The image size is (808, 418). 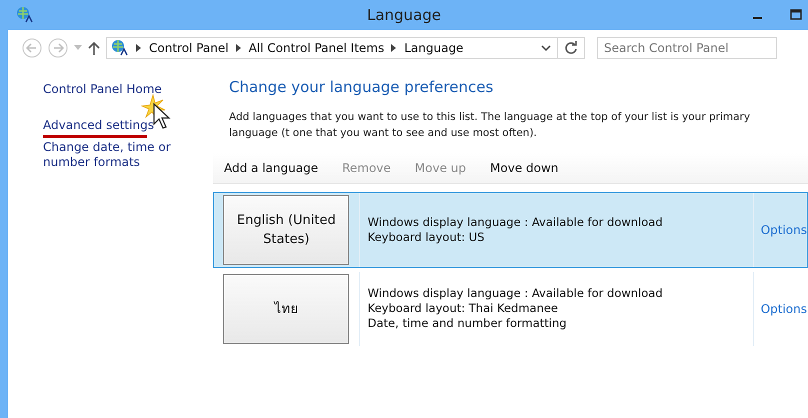 I want to click on language-name-tile: ไทย, so click(x=286, y=309).